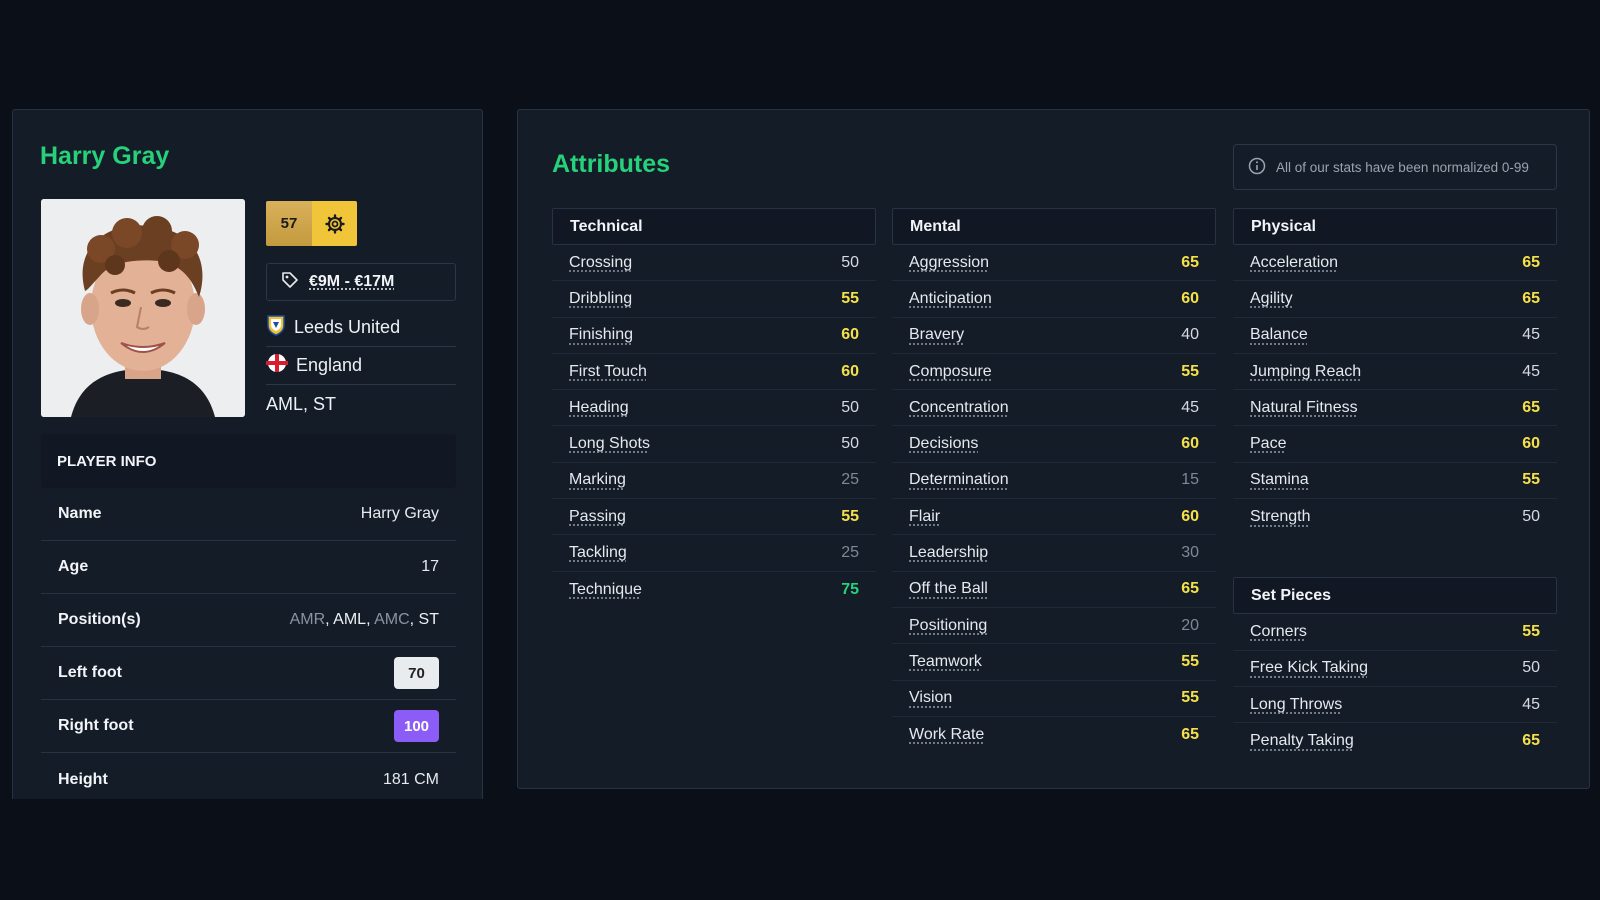 The image size is (1600, 900). What do you see at coordinates (1279, 335) in the screenshot?
I see `attribute-name: Balance` at bounding box center [1279, 335].